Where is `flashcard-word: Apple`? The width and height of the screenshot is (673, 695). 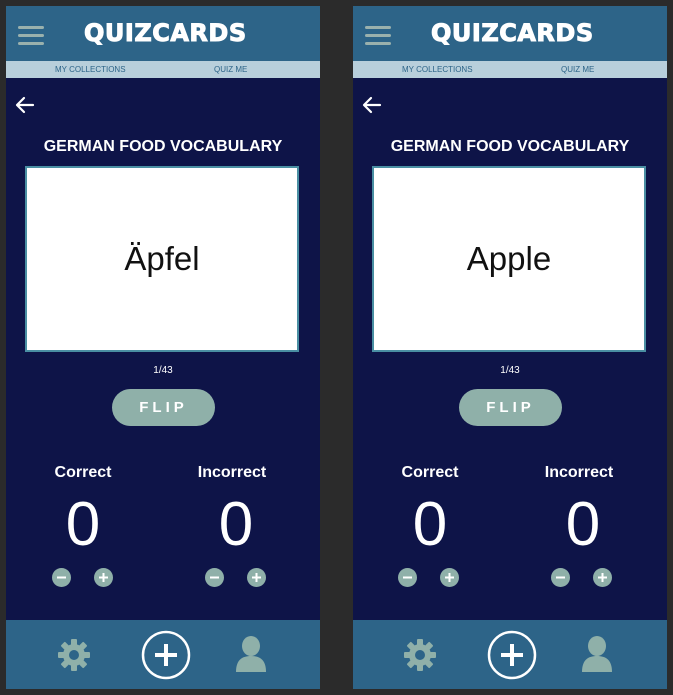
flashcard-word: Apple is located at coordinates (509, 258).